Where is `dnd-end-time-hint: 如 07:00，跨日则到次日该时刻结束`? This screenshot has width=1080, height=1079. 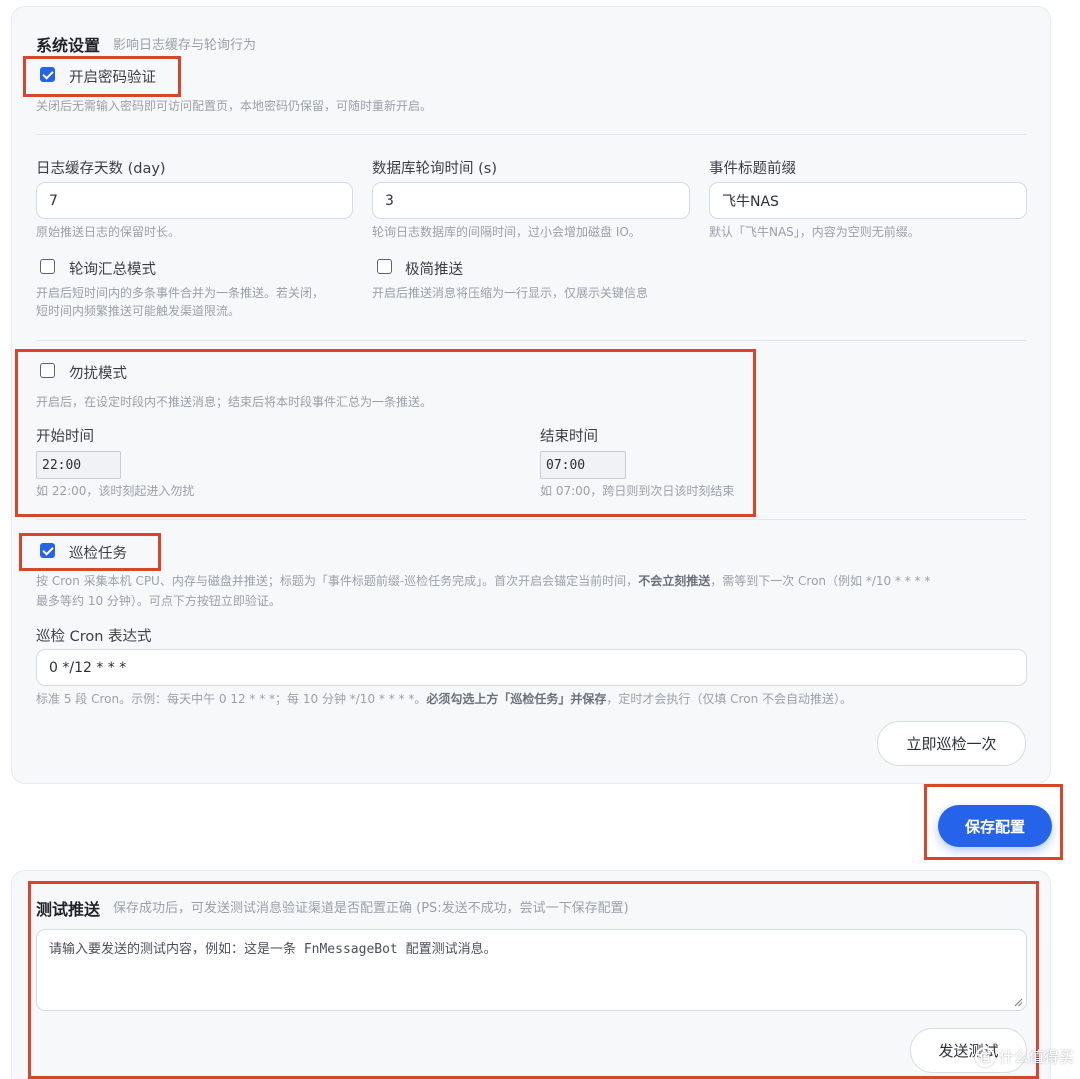 dnd-end-time-hint: 如 07:00，跨日则到次日该时刻结束 is located at coordinates (637, 491).